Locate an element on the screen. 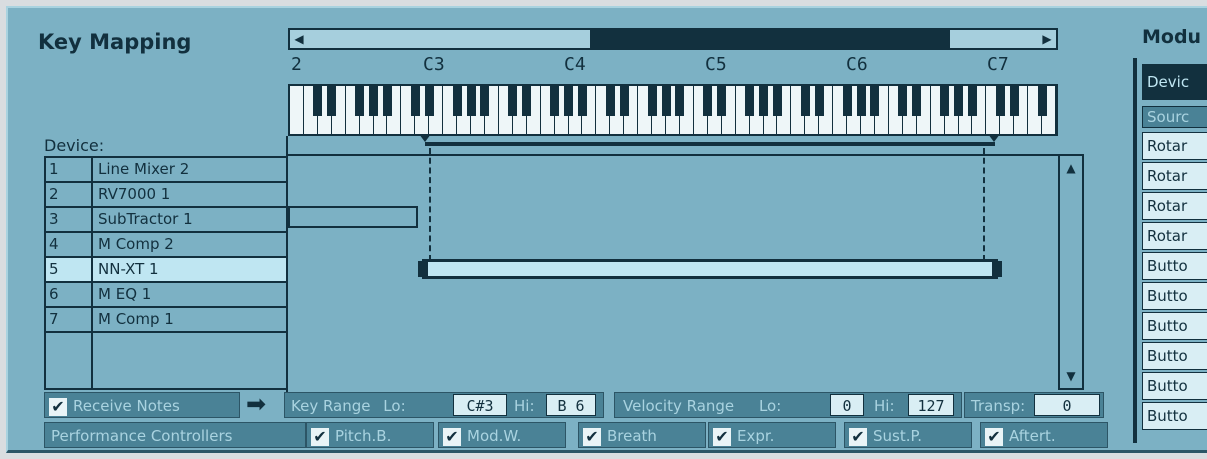  device-row: 3 SubTractor 1 is located at coordinates (166, 220).